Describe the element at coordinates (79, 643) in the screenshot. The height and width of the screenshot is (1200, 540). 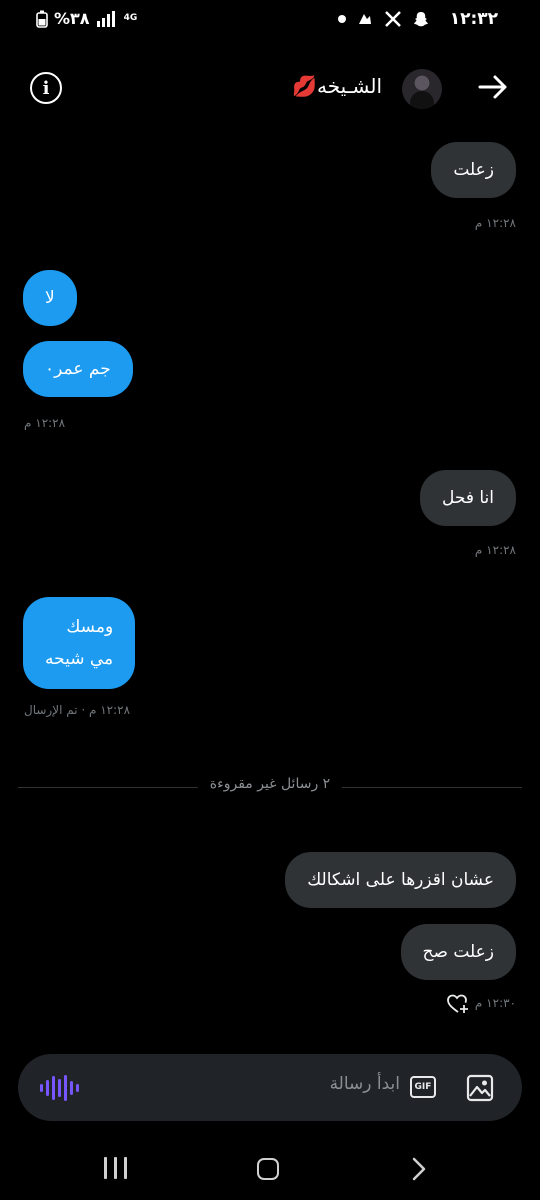
I see `message-bubble-incoming: ومسك مي شيحه` at that location.